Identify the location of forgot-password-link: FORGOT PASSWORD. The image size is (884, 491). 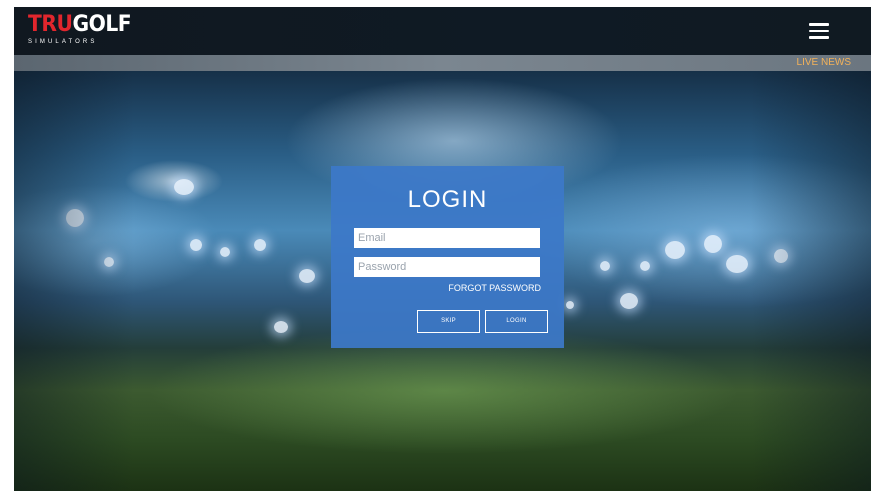
(494, 288).